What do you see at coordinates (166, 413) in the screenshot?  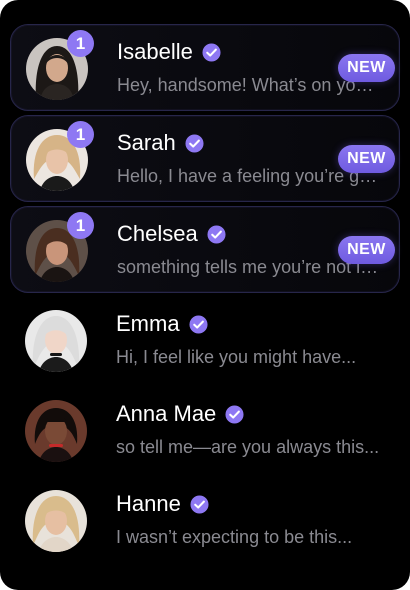 I see `contact-name: Anna Mae` at bounding box center [166, 413].